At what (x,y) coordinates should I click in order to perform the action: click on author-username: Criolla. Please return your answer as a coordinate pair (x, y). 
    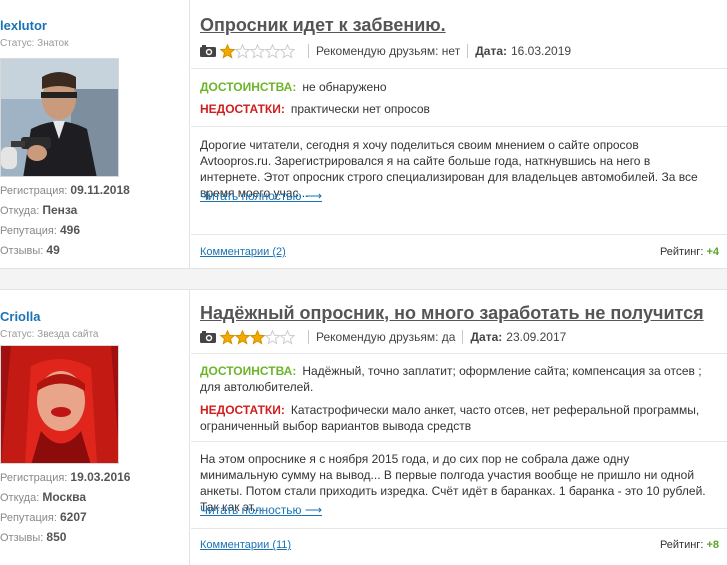
    Looking at the image, I should click on (20, 316).